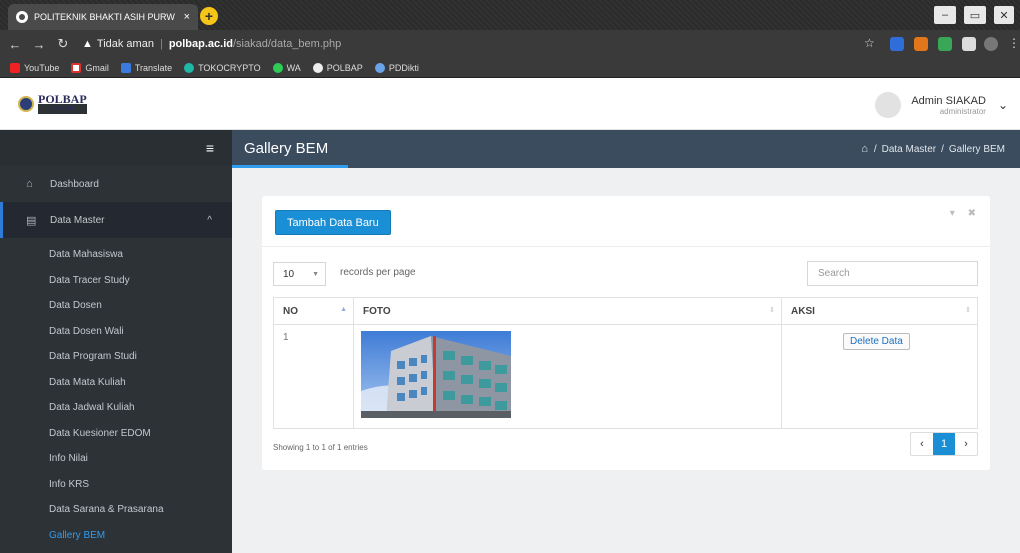  Describe the element at coordinates (116, 485) in the screenshot. I see `sidebar-subitem-info-krs: Info KRS` at that location.